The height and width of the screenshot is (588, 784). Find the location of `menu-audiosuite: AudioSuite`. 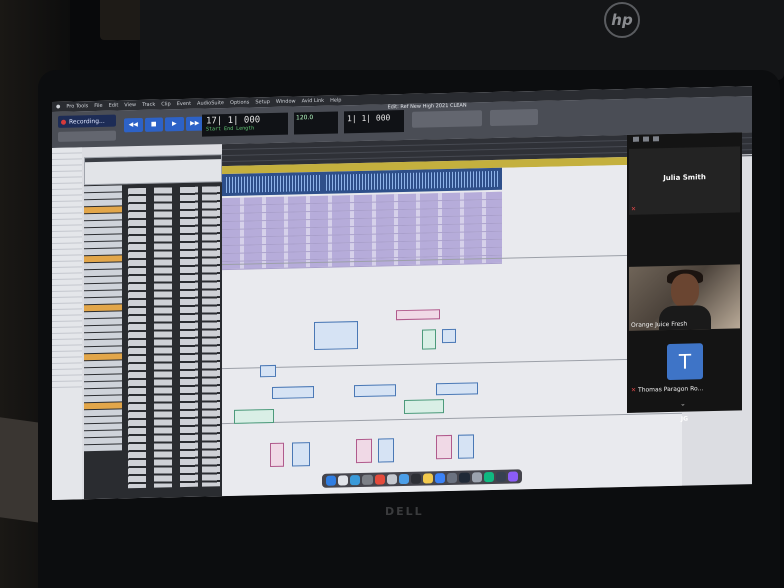

menu-audiosuite: AudioSuite is located at coordinates (210, 103).